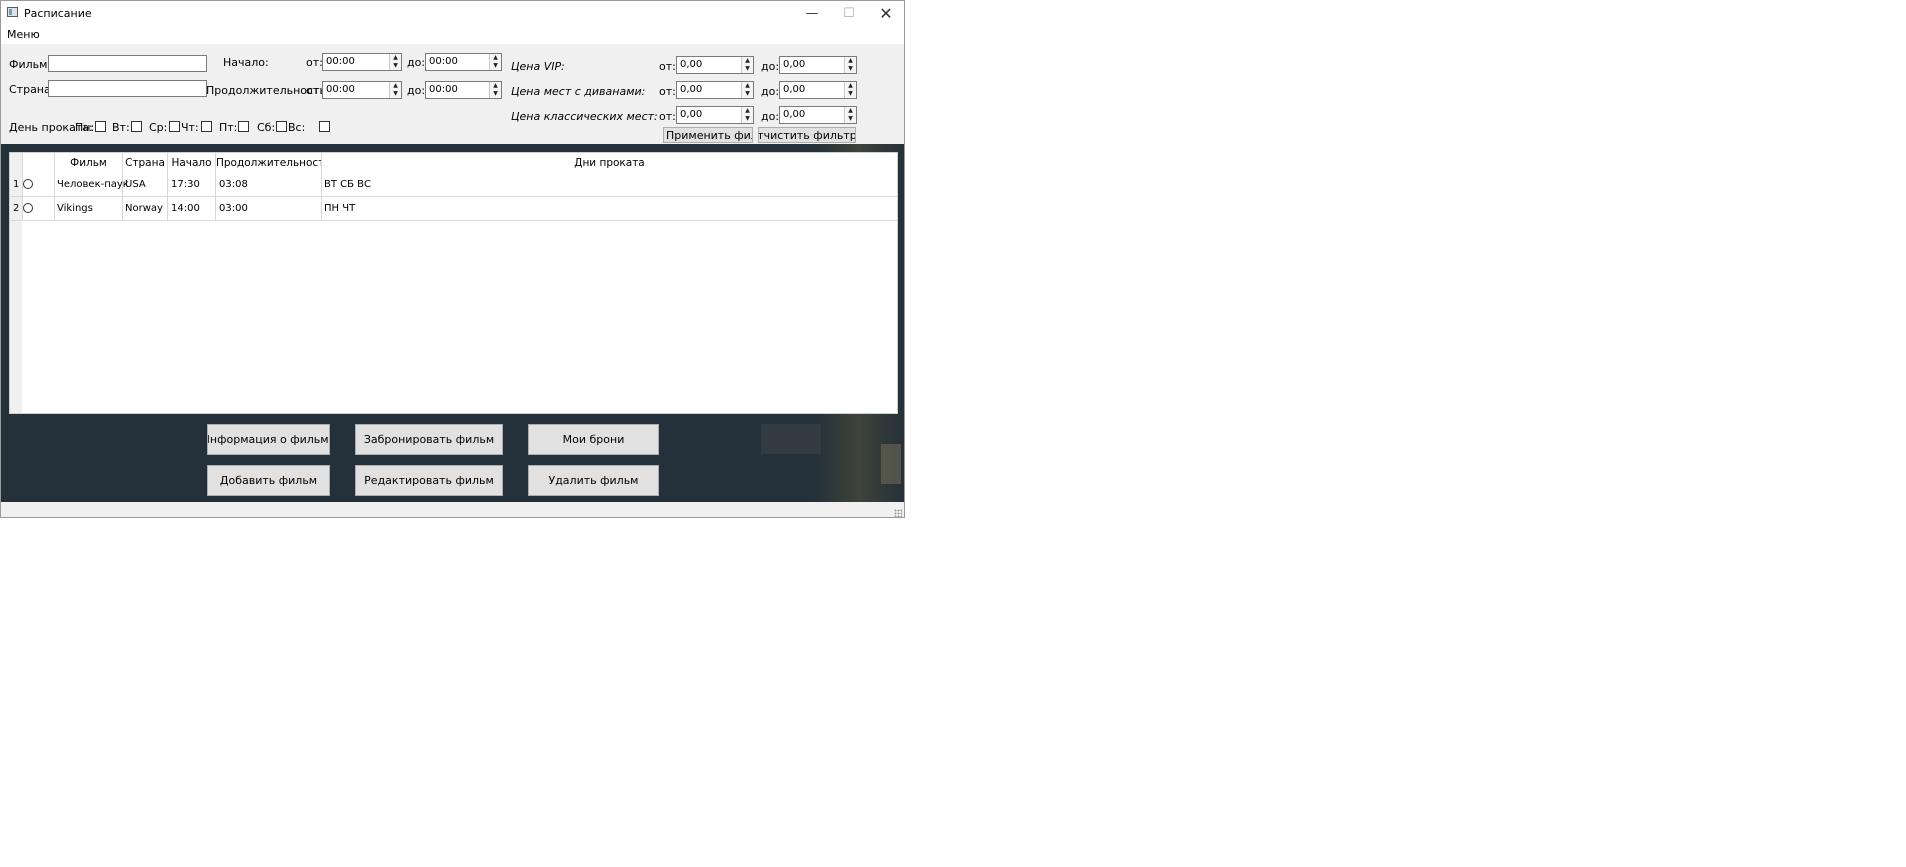 This screenshot has height=867, width=1906. I want to click on start-from-label: от:, so click(314, 62).